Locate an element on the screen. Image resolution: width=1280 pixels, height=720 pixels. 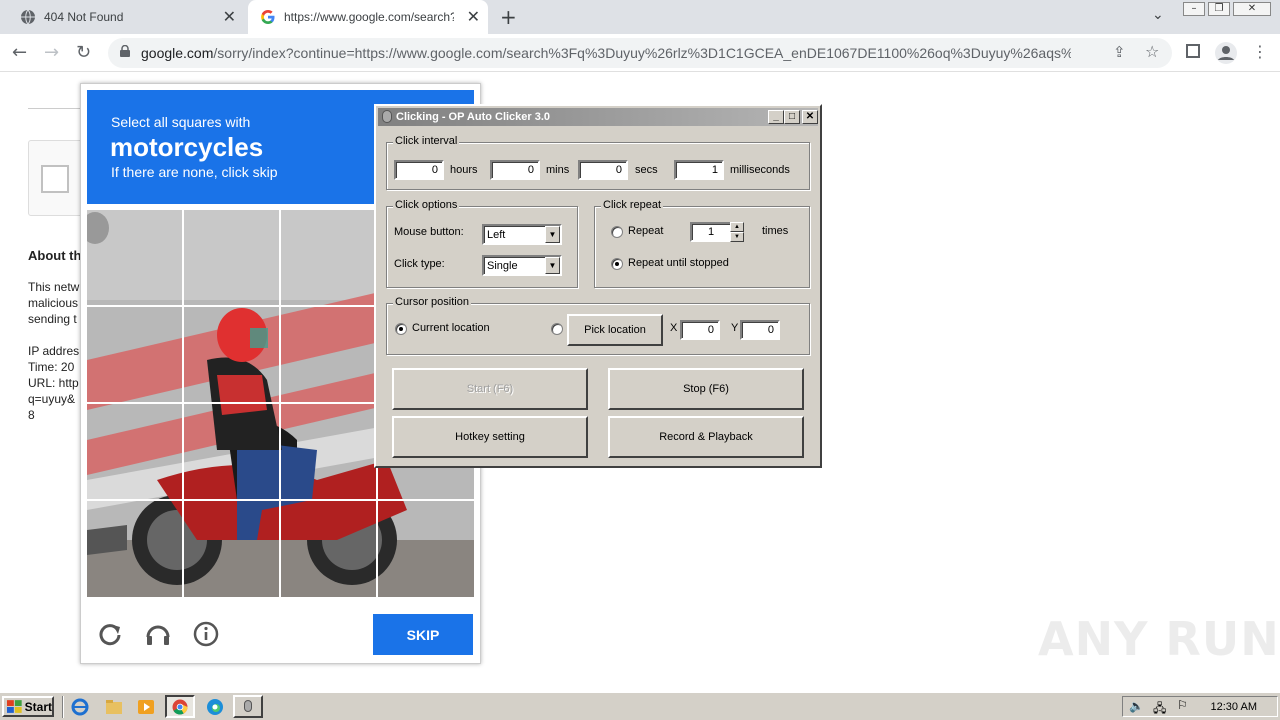
hours-label: hours is located at coordinates (464, 170).